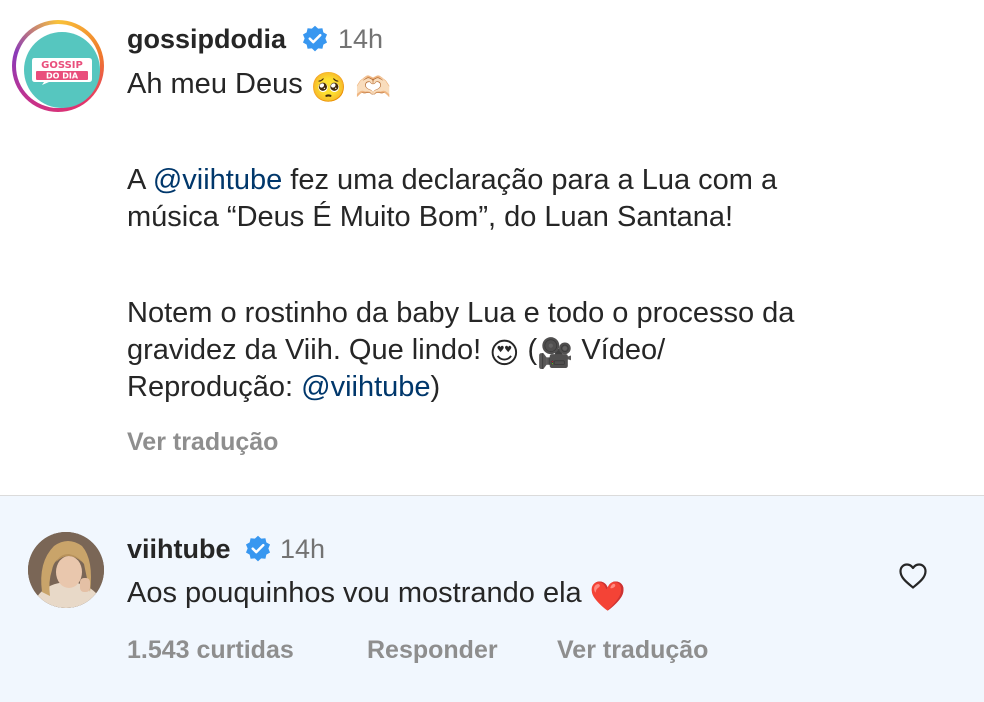  I want to click on gossipdodia-avatar: GOSSIP DO DIA, so click(62, 70).